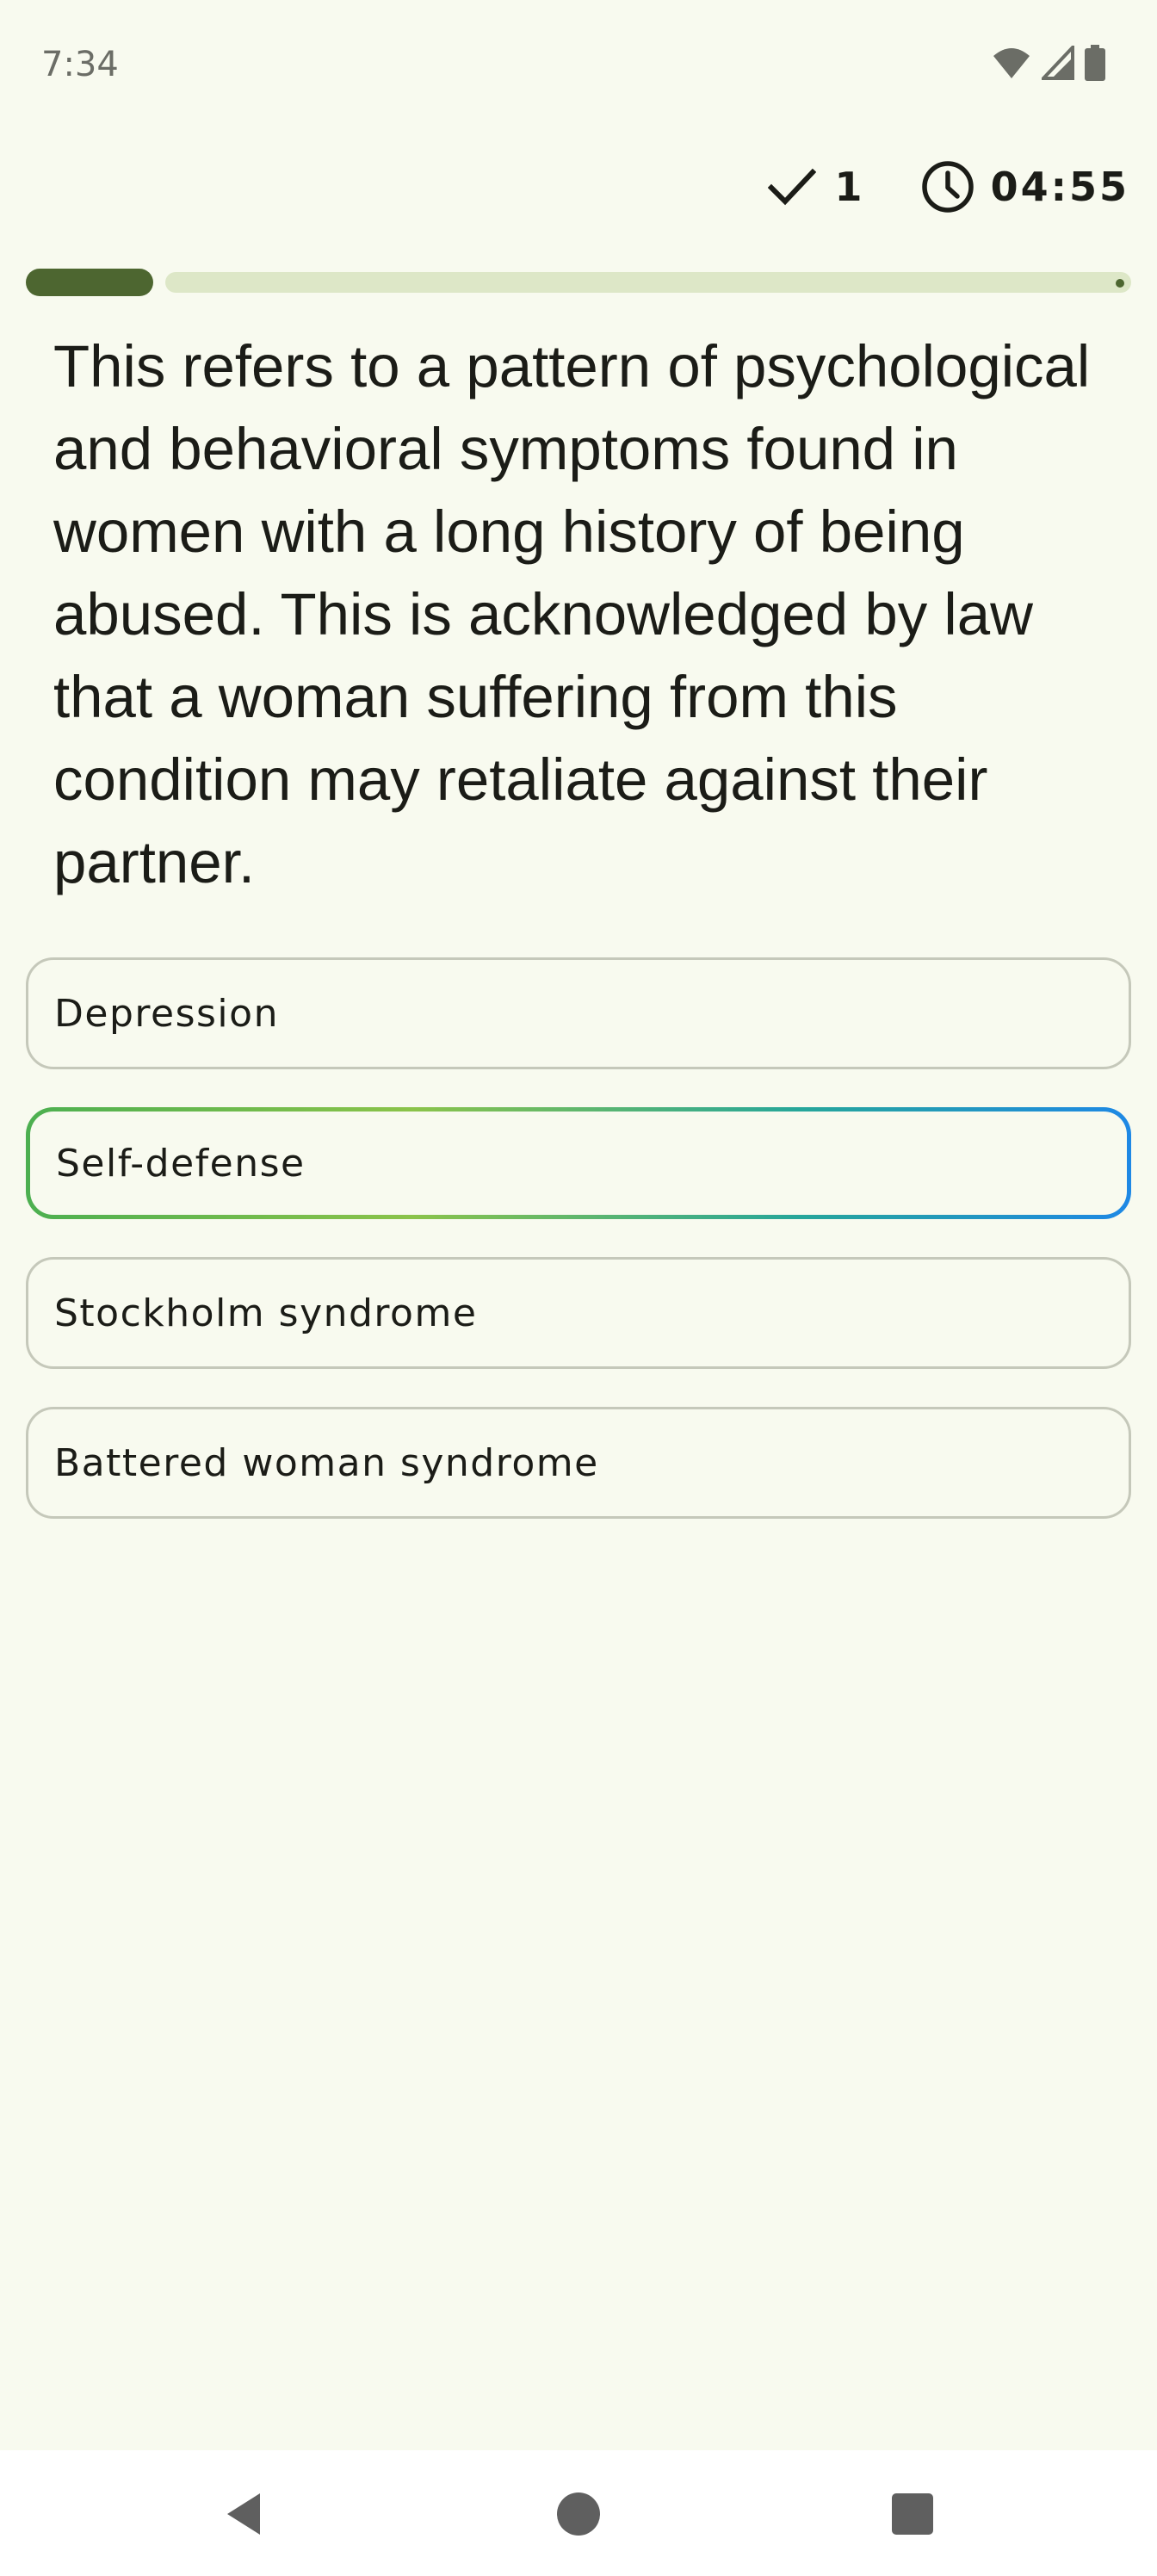 This screenshot has height=2576, width=1157. I want to click on home-icon, so click(579, 2514).